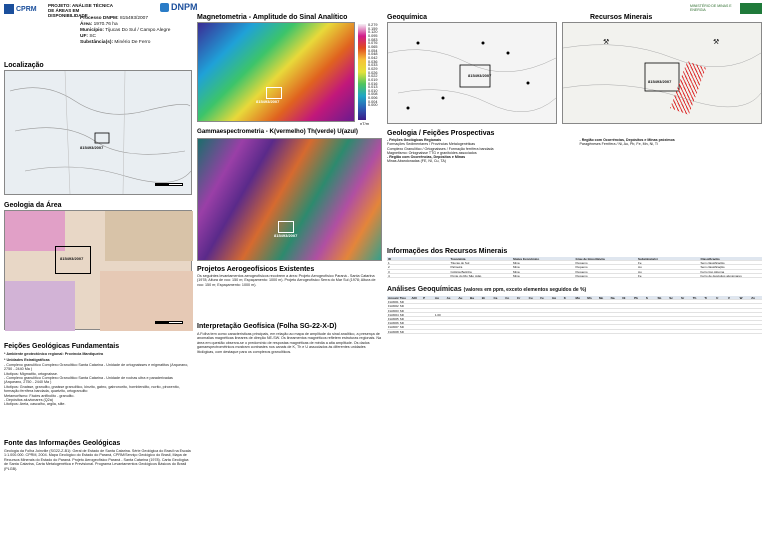  What do you see at coordinates (407, 17) in the screenshot?
I see `geoquimica-title: Geoquímica` at bounding box center [407, 17].